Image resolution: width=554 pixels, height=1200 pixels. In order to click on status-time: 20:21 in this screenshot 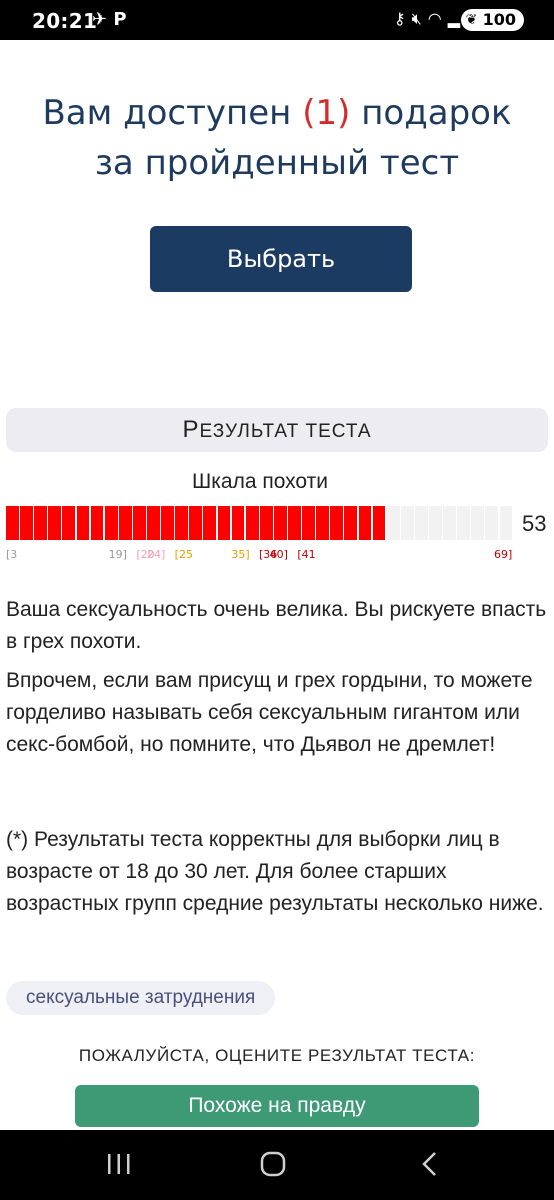, I will do `click(65, 21)`.